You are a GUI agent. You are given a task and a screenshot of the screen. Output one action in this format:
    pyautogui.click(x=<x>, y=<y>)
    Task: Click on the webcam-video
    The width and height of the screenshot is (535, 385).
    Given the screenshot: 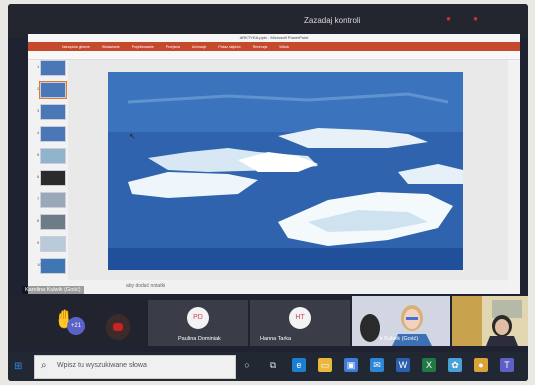 What is the action you would take?
    pyautogui.click(x=490, y=321)
    